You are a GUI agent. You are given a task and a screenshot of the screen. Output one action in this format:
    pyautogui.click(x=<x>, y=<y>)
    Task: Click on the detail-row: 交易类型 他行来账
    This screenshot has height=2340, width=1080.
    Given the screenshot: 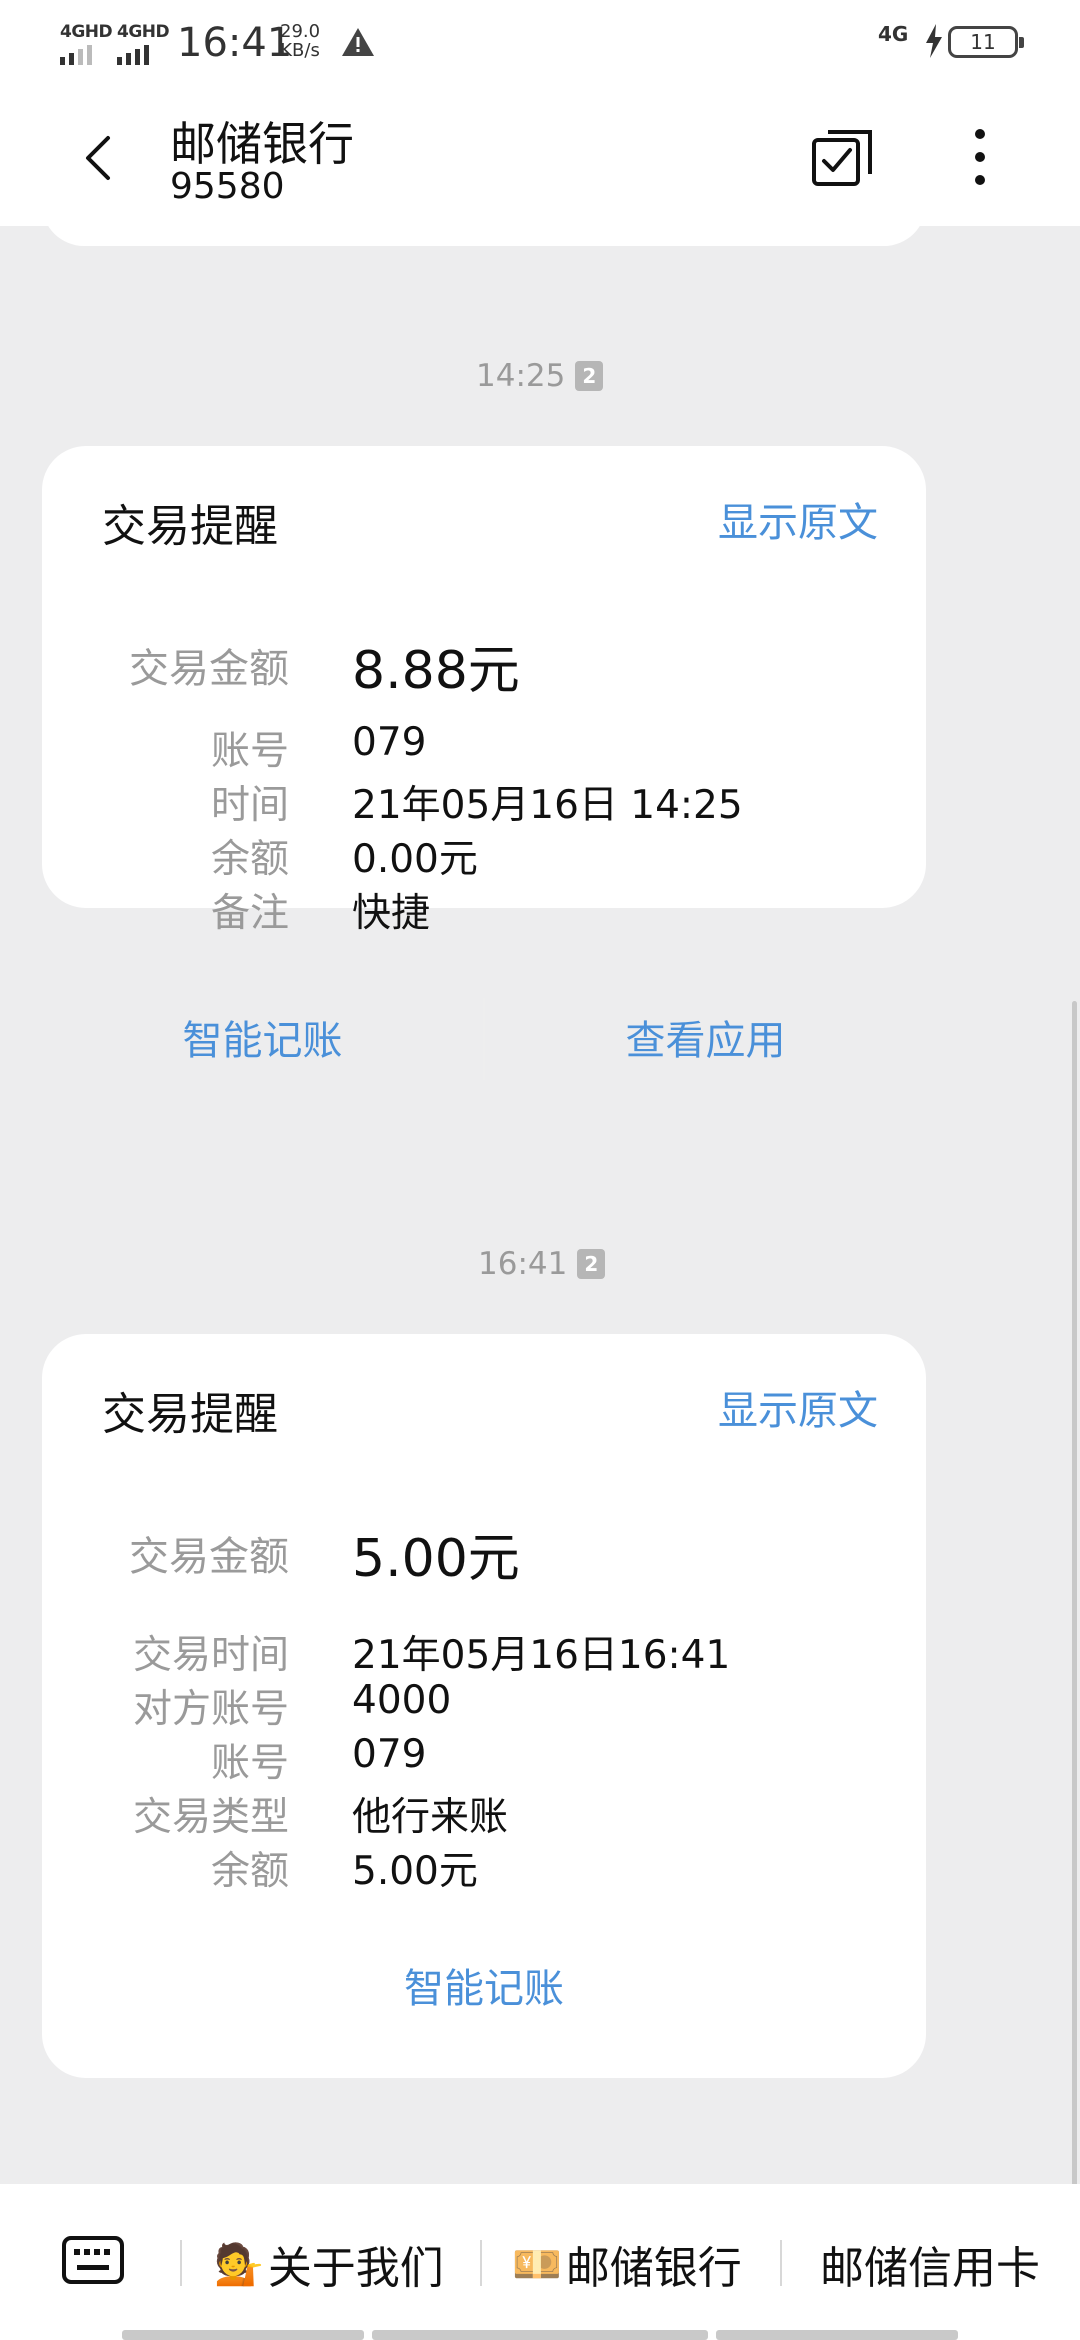 What is the action you would take?
    pyautogui.click(x=484, y=1813)
    